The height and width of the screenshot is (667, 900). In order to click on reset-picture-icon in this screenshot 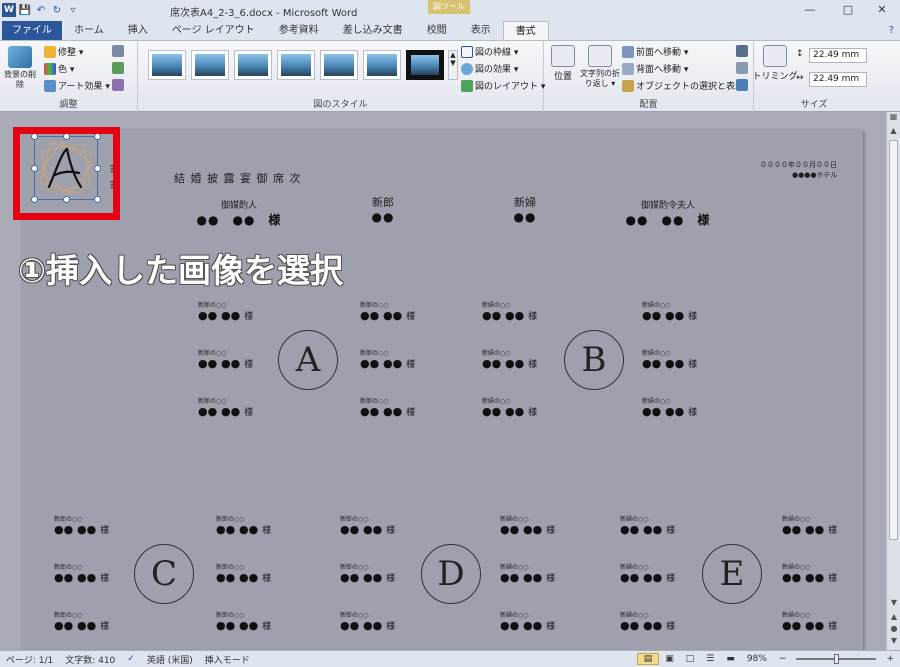, I will do `click(118, 85)`.